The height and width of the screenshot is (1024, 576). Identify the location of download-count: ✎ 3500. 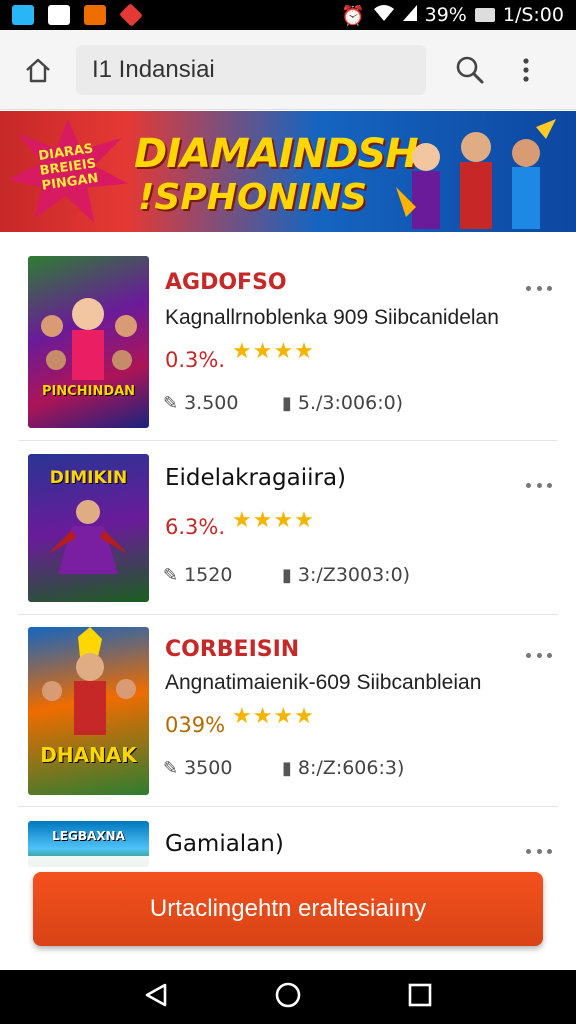
(197, 768).